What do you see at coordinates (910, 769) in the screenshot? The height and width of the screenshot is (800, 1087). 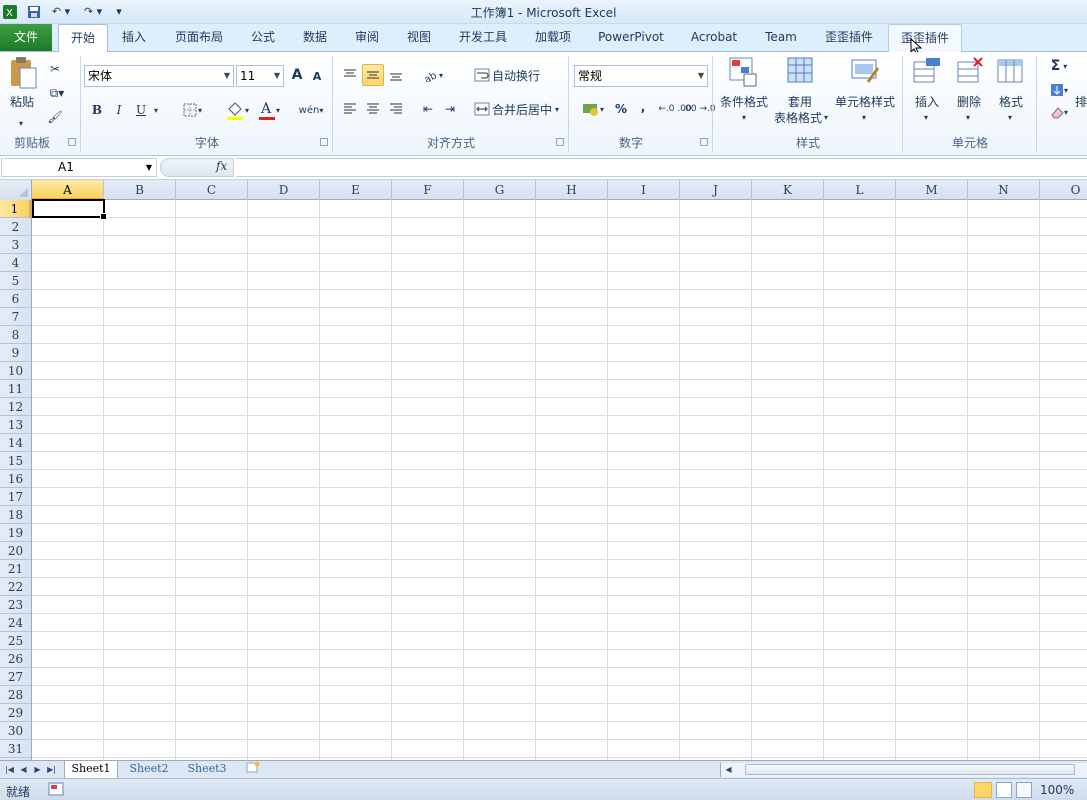 I see `scrollbar-thumb` at bounding box center [910, 769].